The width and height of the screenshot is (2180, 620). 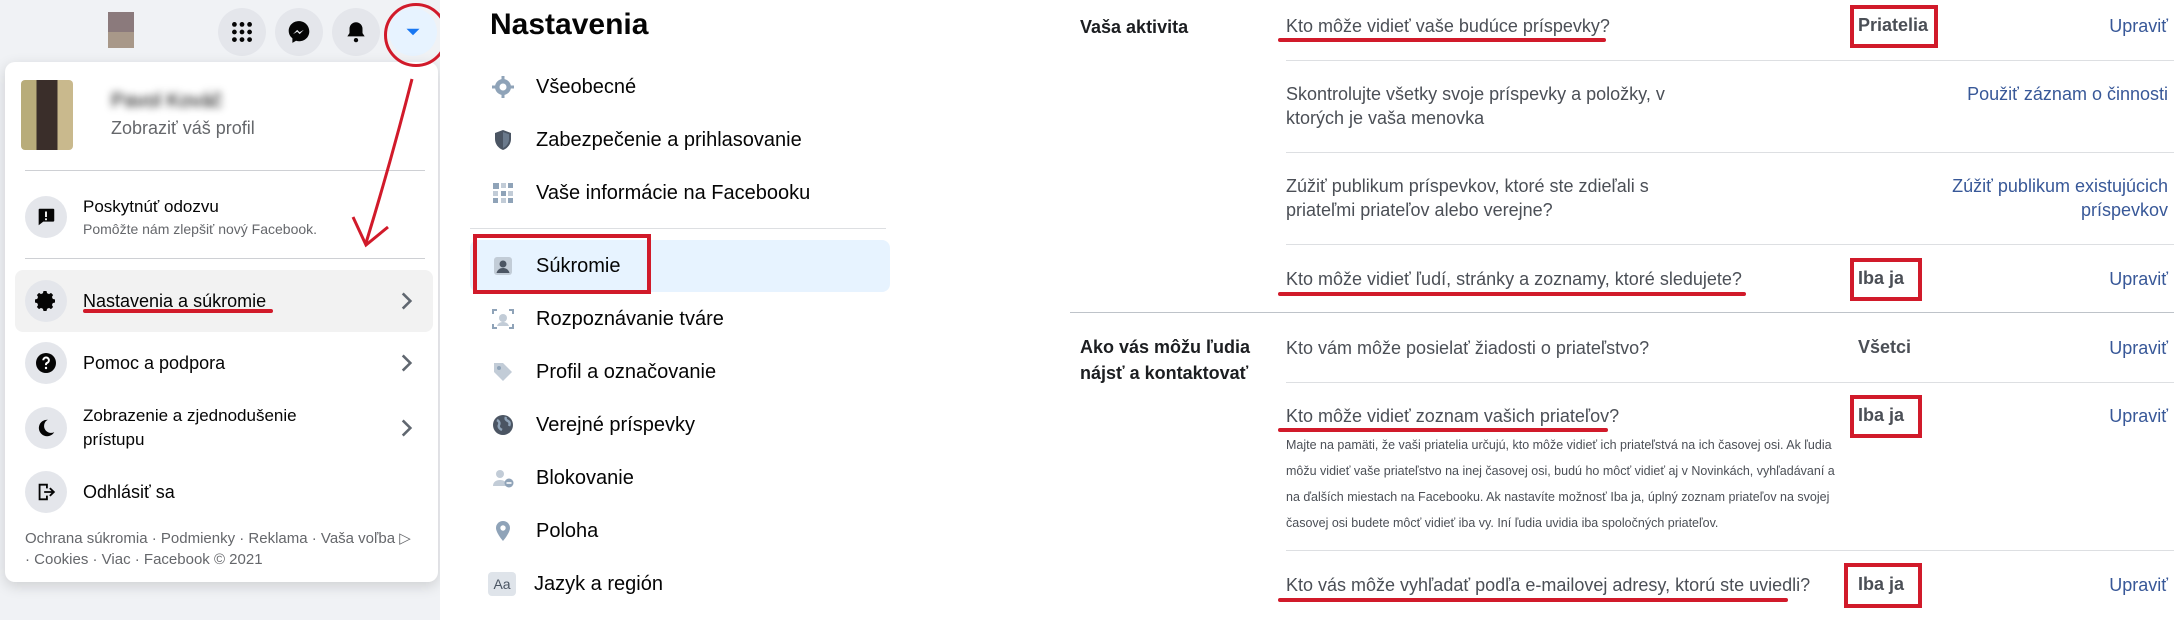 What do you see at coordinates (1165, 347) in the screenshot?
I see `section-title-line-1: Ako vás môžu ľudia` at bounding box center [1165, 347].